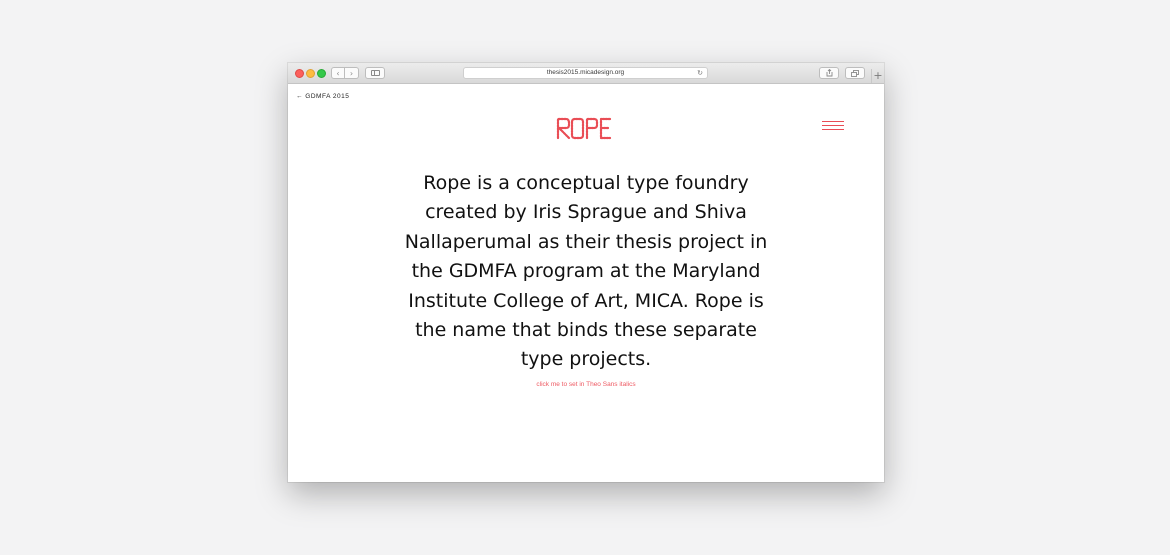 This screenshot has height=555, width=1170. I want to click on rope-logo, so click(585, 128).